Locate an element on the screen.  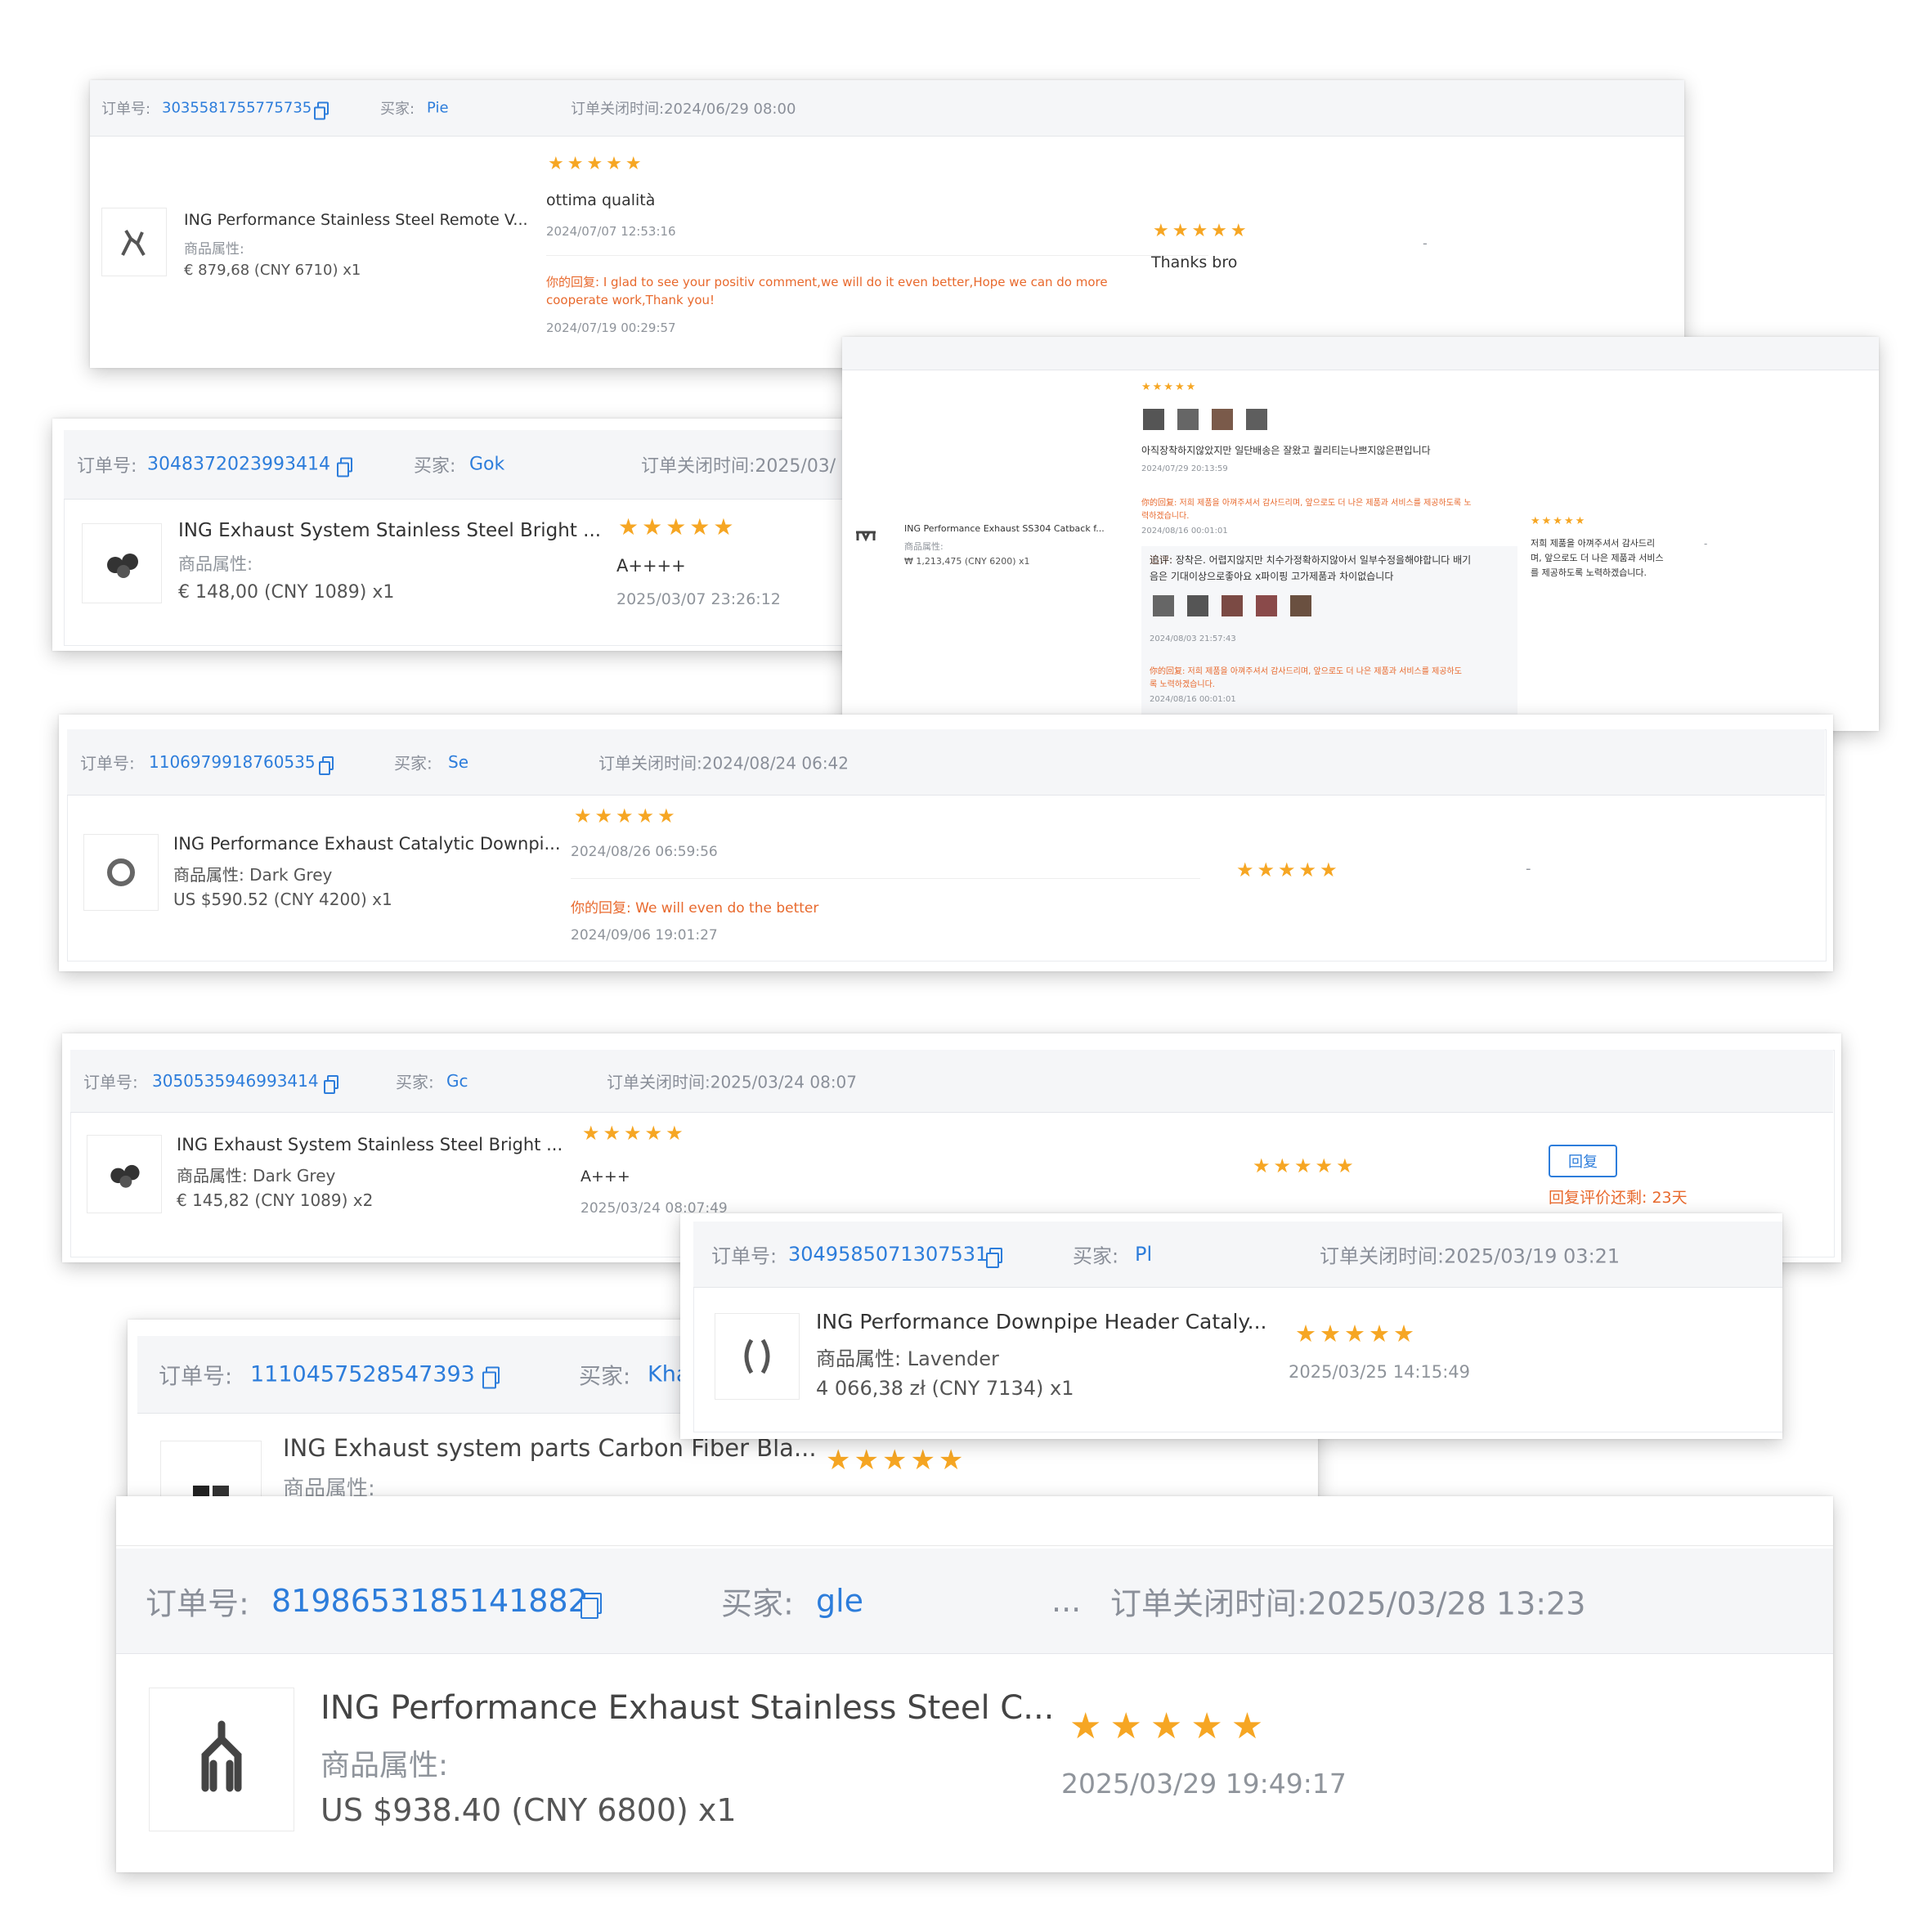
product-price: US $938.40 (CNY 6800) x1 is located at coordinates (529, 1810).